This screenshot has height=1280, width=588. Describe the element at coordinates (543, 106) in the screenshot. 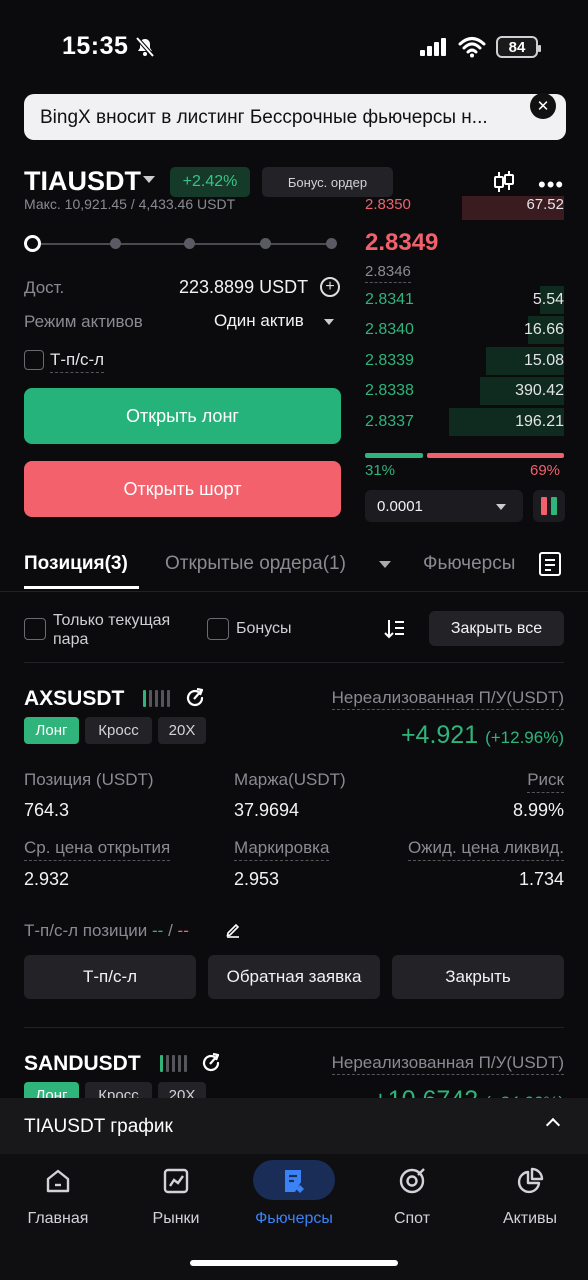

I see `announcement-close-button: ✕` at that location.